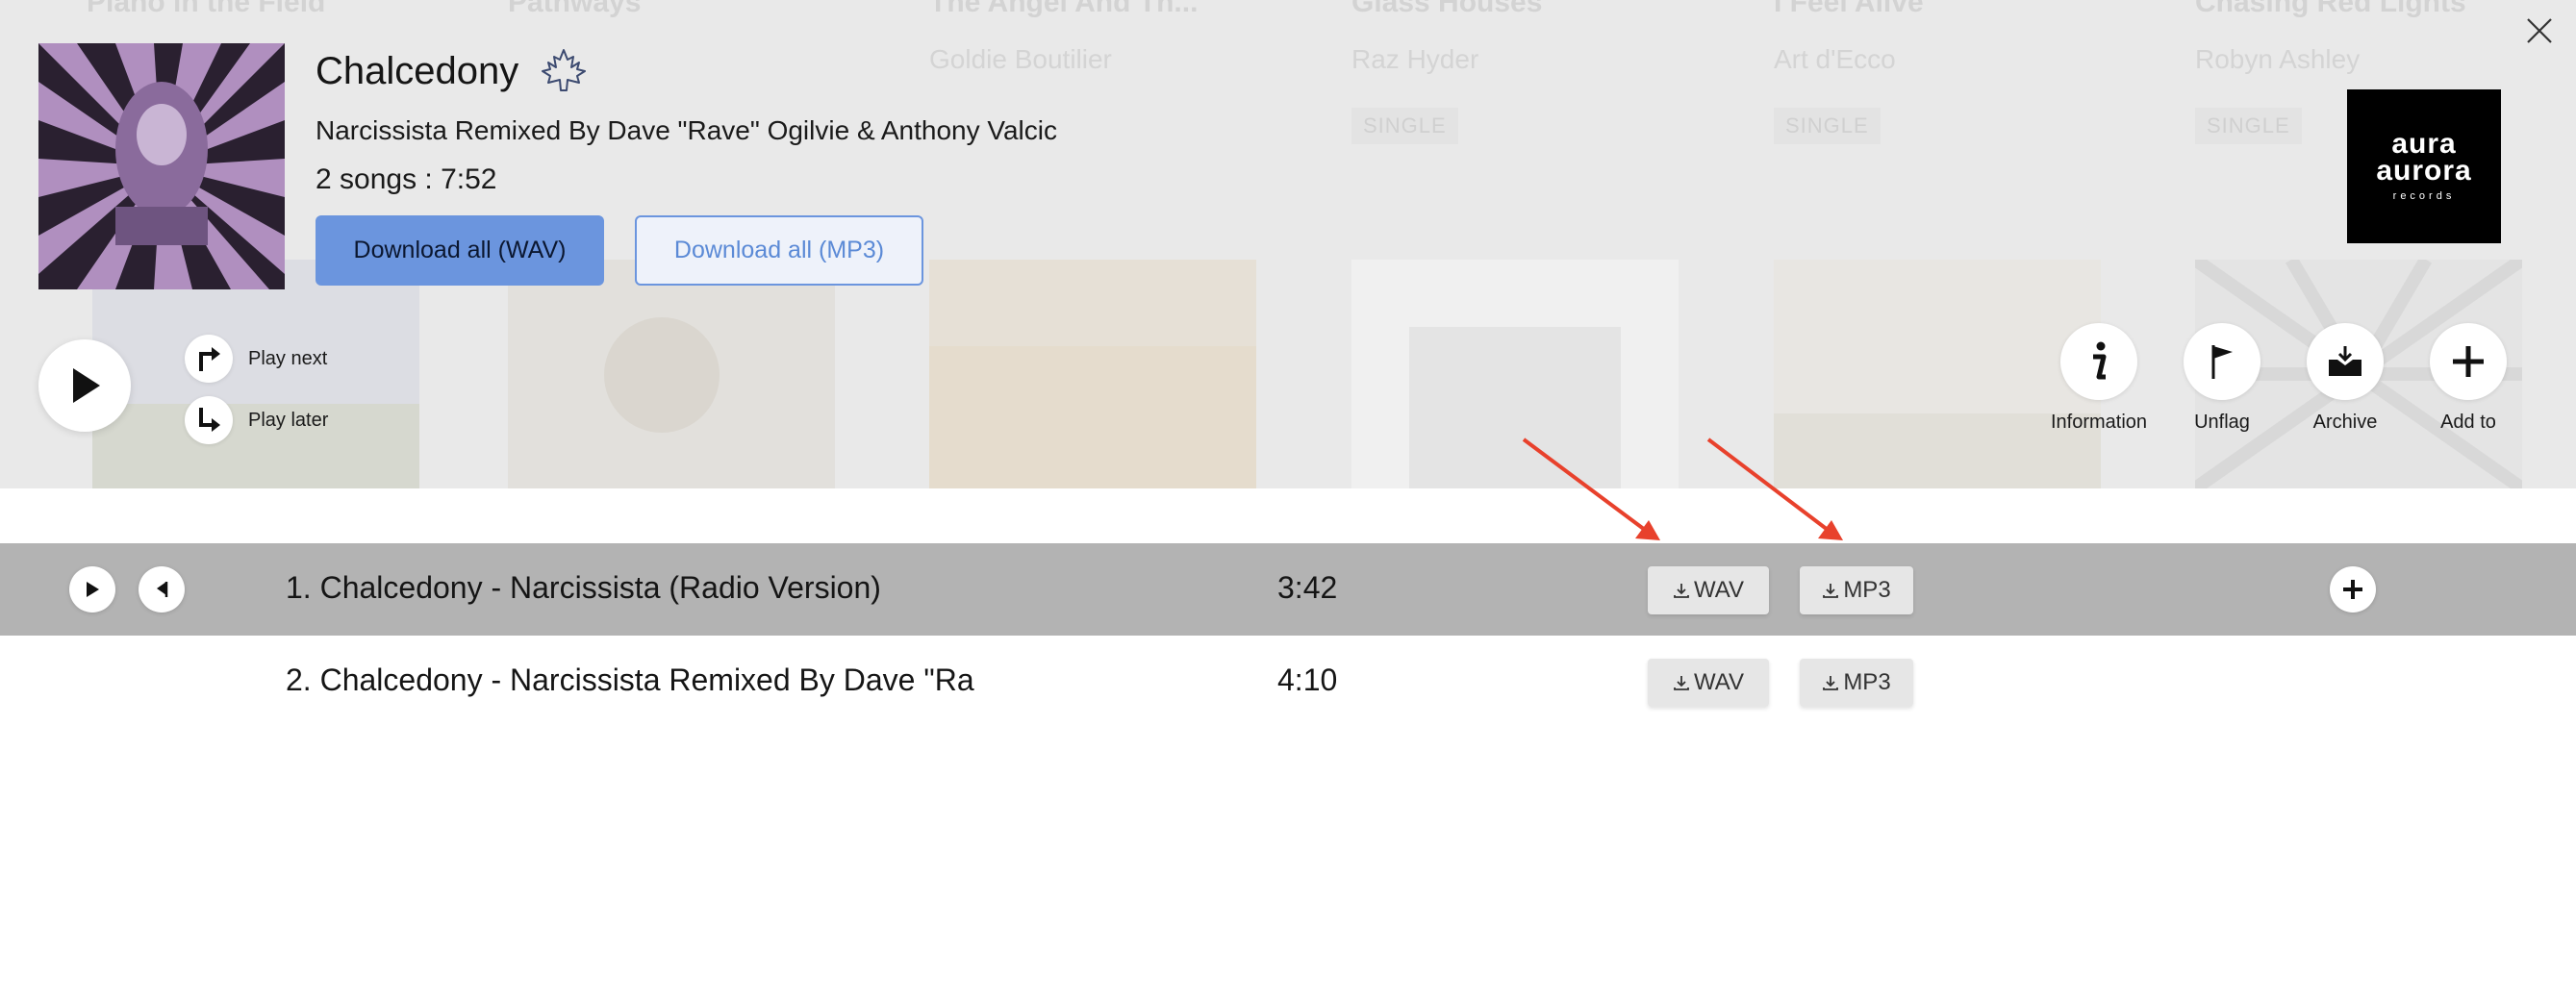  I want to click on label-logo-line2: aurora, so click(2424, 171).